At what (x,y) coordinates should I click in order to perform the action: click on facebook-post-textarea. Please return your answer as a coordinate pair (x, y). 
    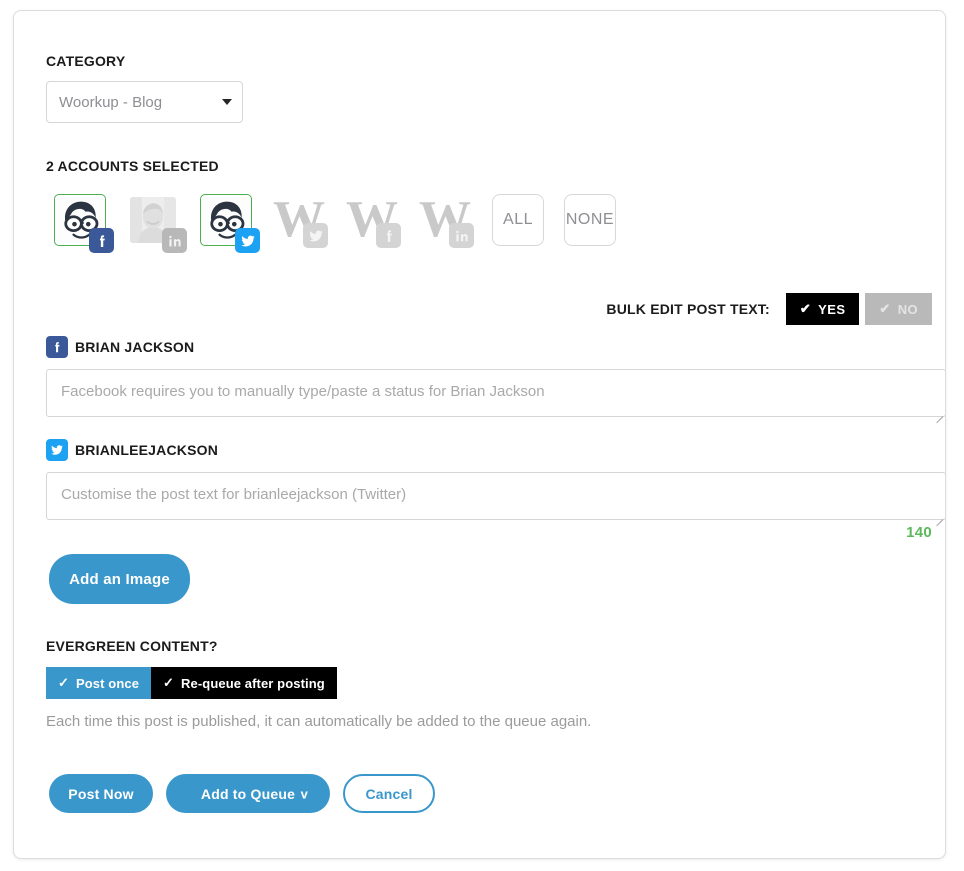
    Looking at the image, I should click on (495, 393).